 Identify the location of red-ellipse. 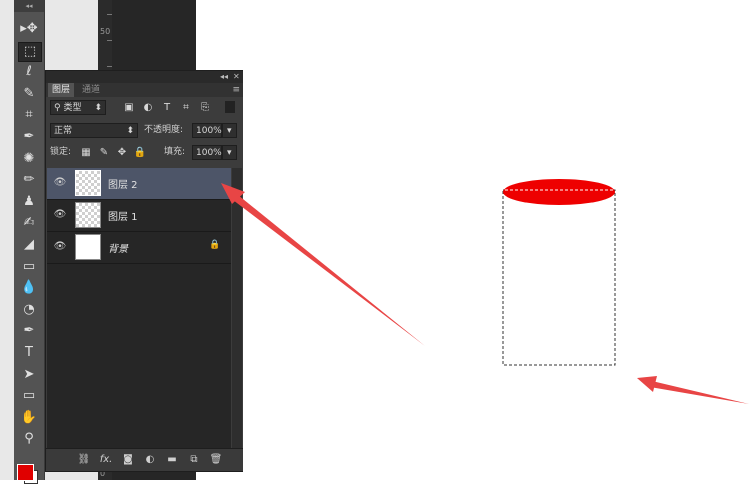
(559, 192).